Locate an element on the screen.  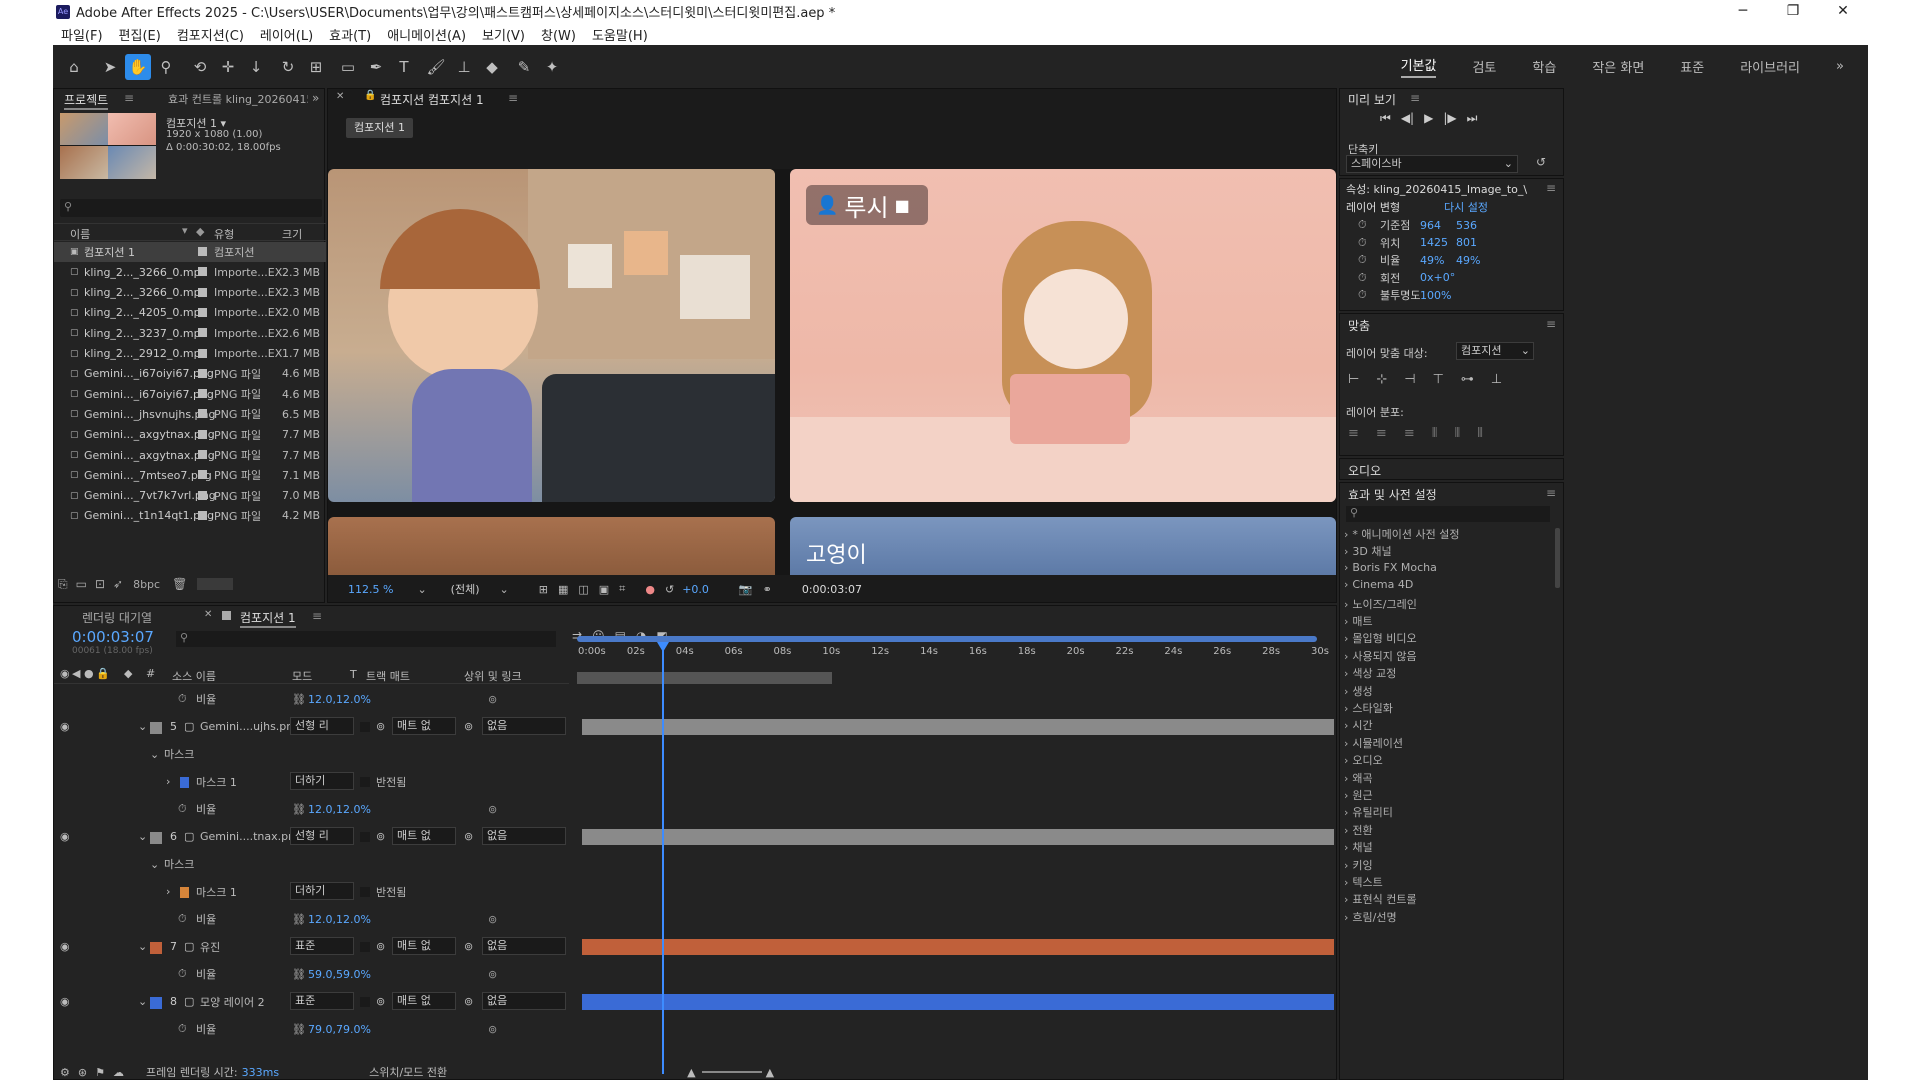
trash-icon: 🗑 is located at coordinates (179, 584).